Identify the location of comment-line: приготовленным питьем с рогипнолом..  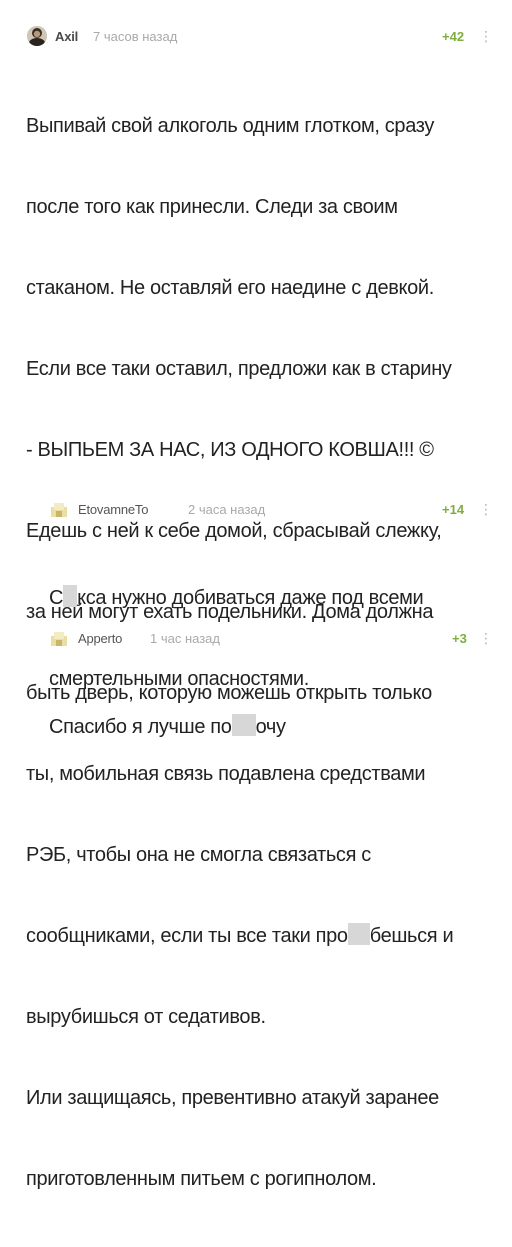
(201, 1179).